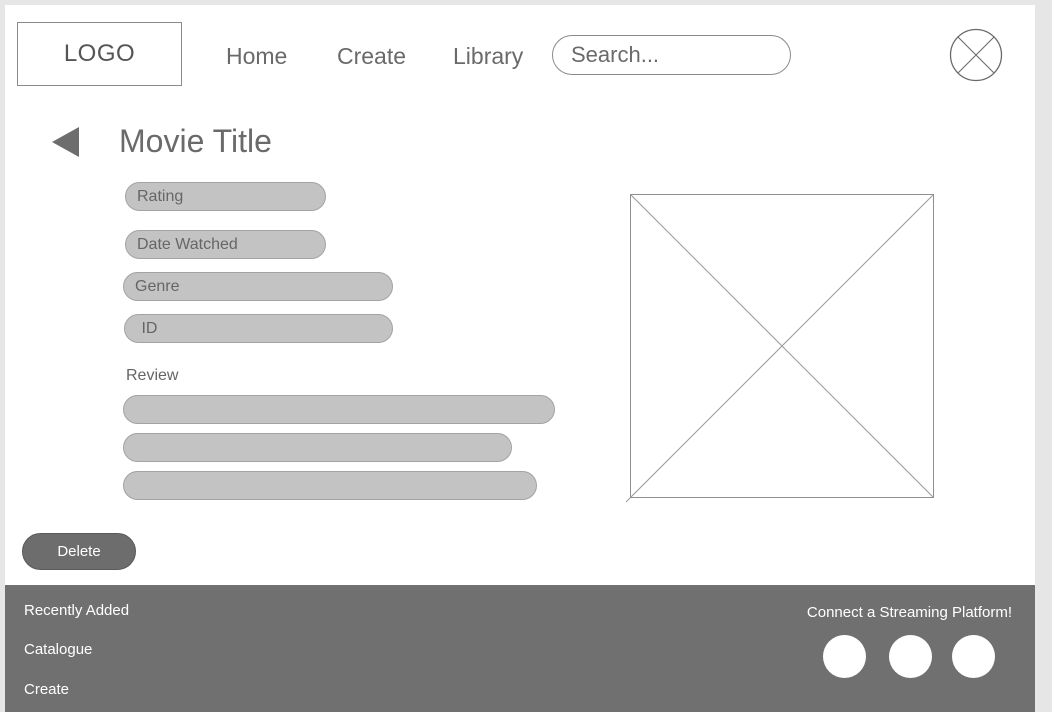 This screenshot has width=1052, height=712. I want to click on review-label: Review, so click(152, 375).